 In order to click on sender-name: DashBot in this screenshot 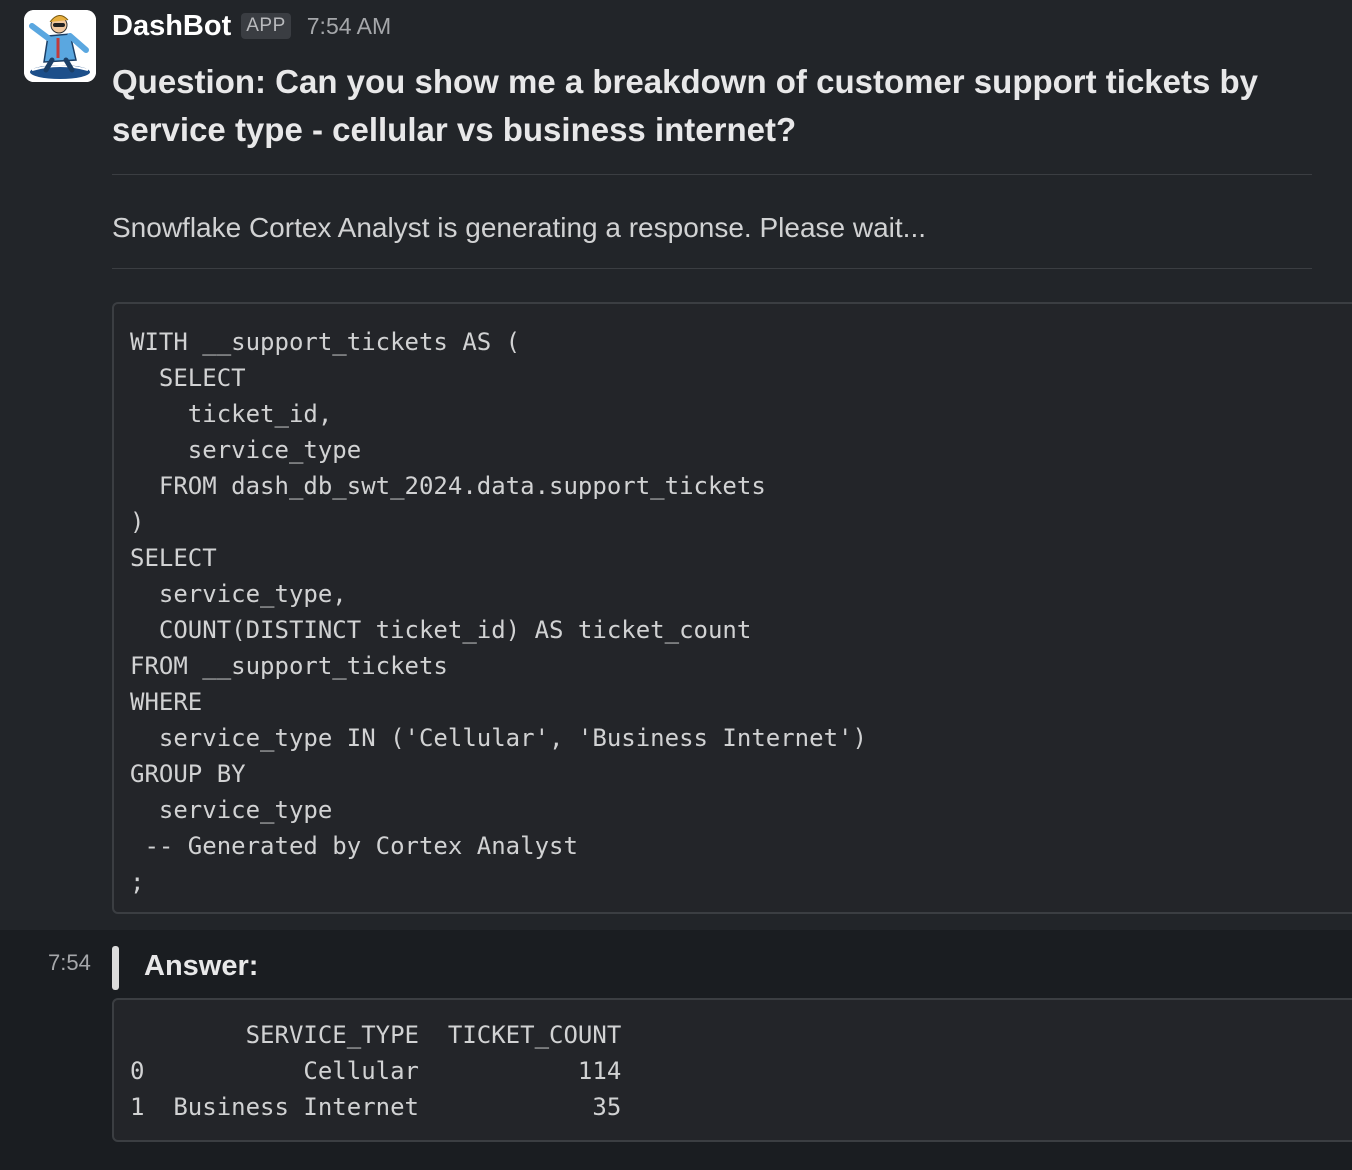, I will do `click(171, 26)`.